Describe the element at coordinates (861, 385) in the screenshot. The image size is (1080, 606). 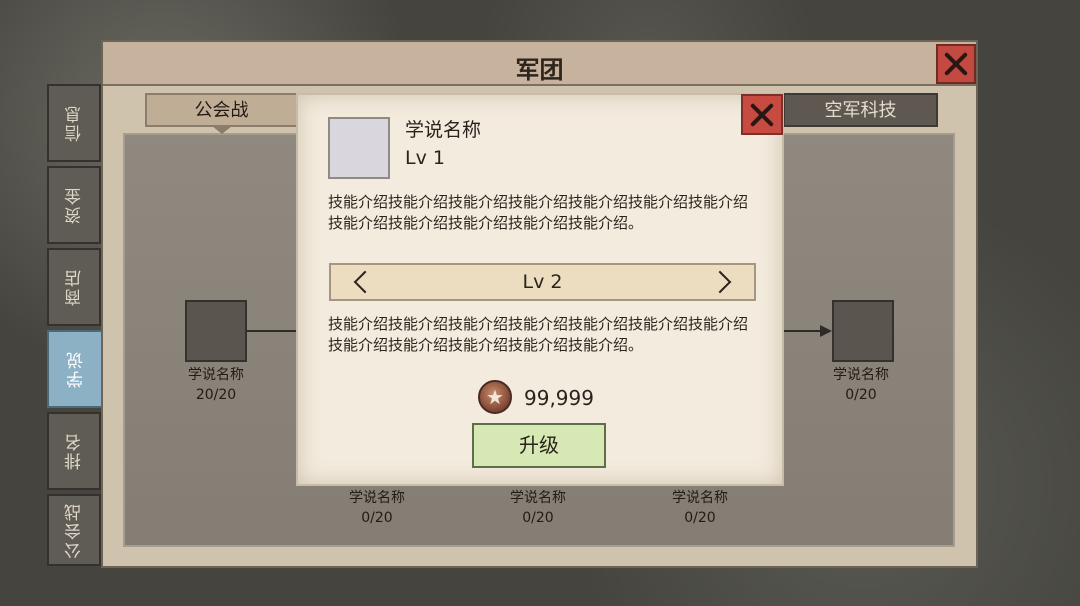
I see `doctrine-node-5-label: 学说名称 0/20` at that location.